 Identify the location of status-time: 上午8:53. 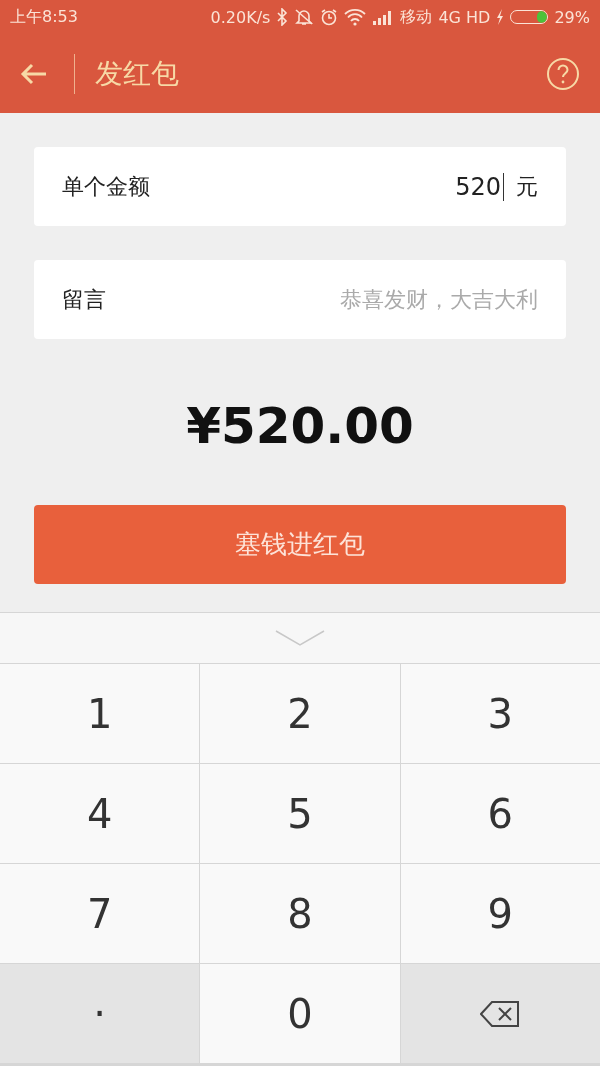
(44, 17).